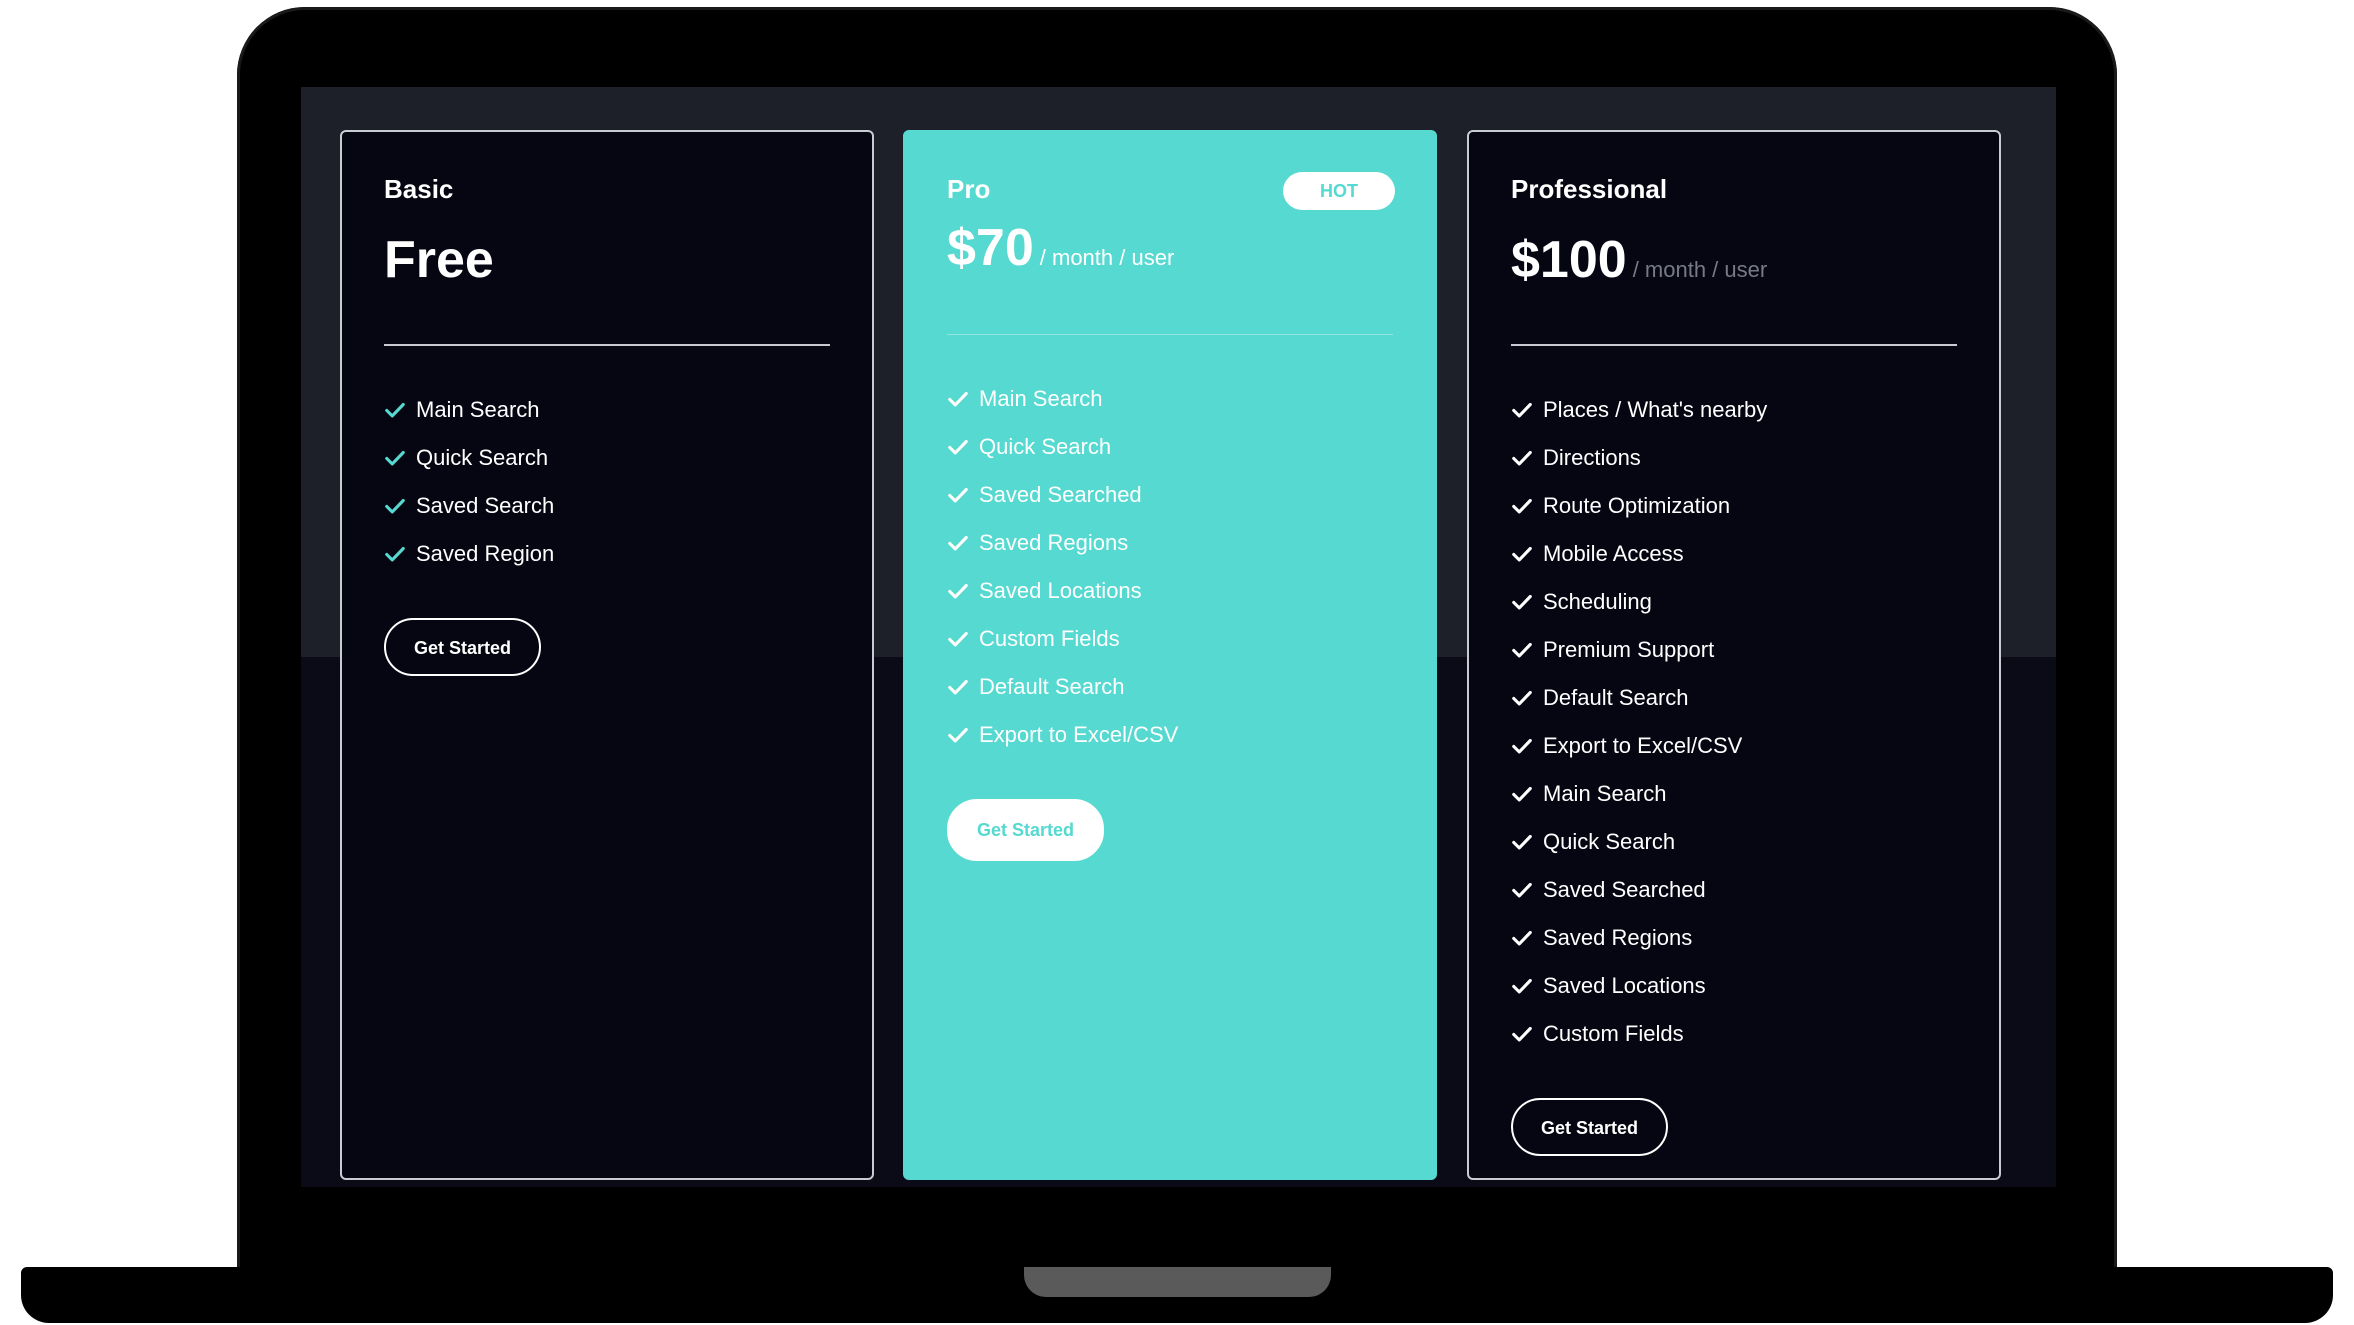 This screenshot has height=1325, width=2354. What do you see at coordinates (607, 506) in the screenshot?
I see `feature-item: Saved Search` at bounding box center [607, 506].